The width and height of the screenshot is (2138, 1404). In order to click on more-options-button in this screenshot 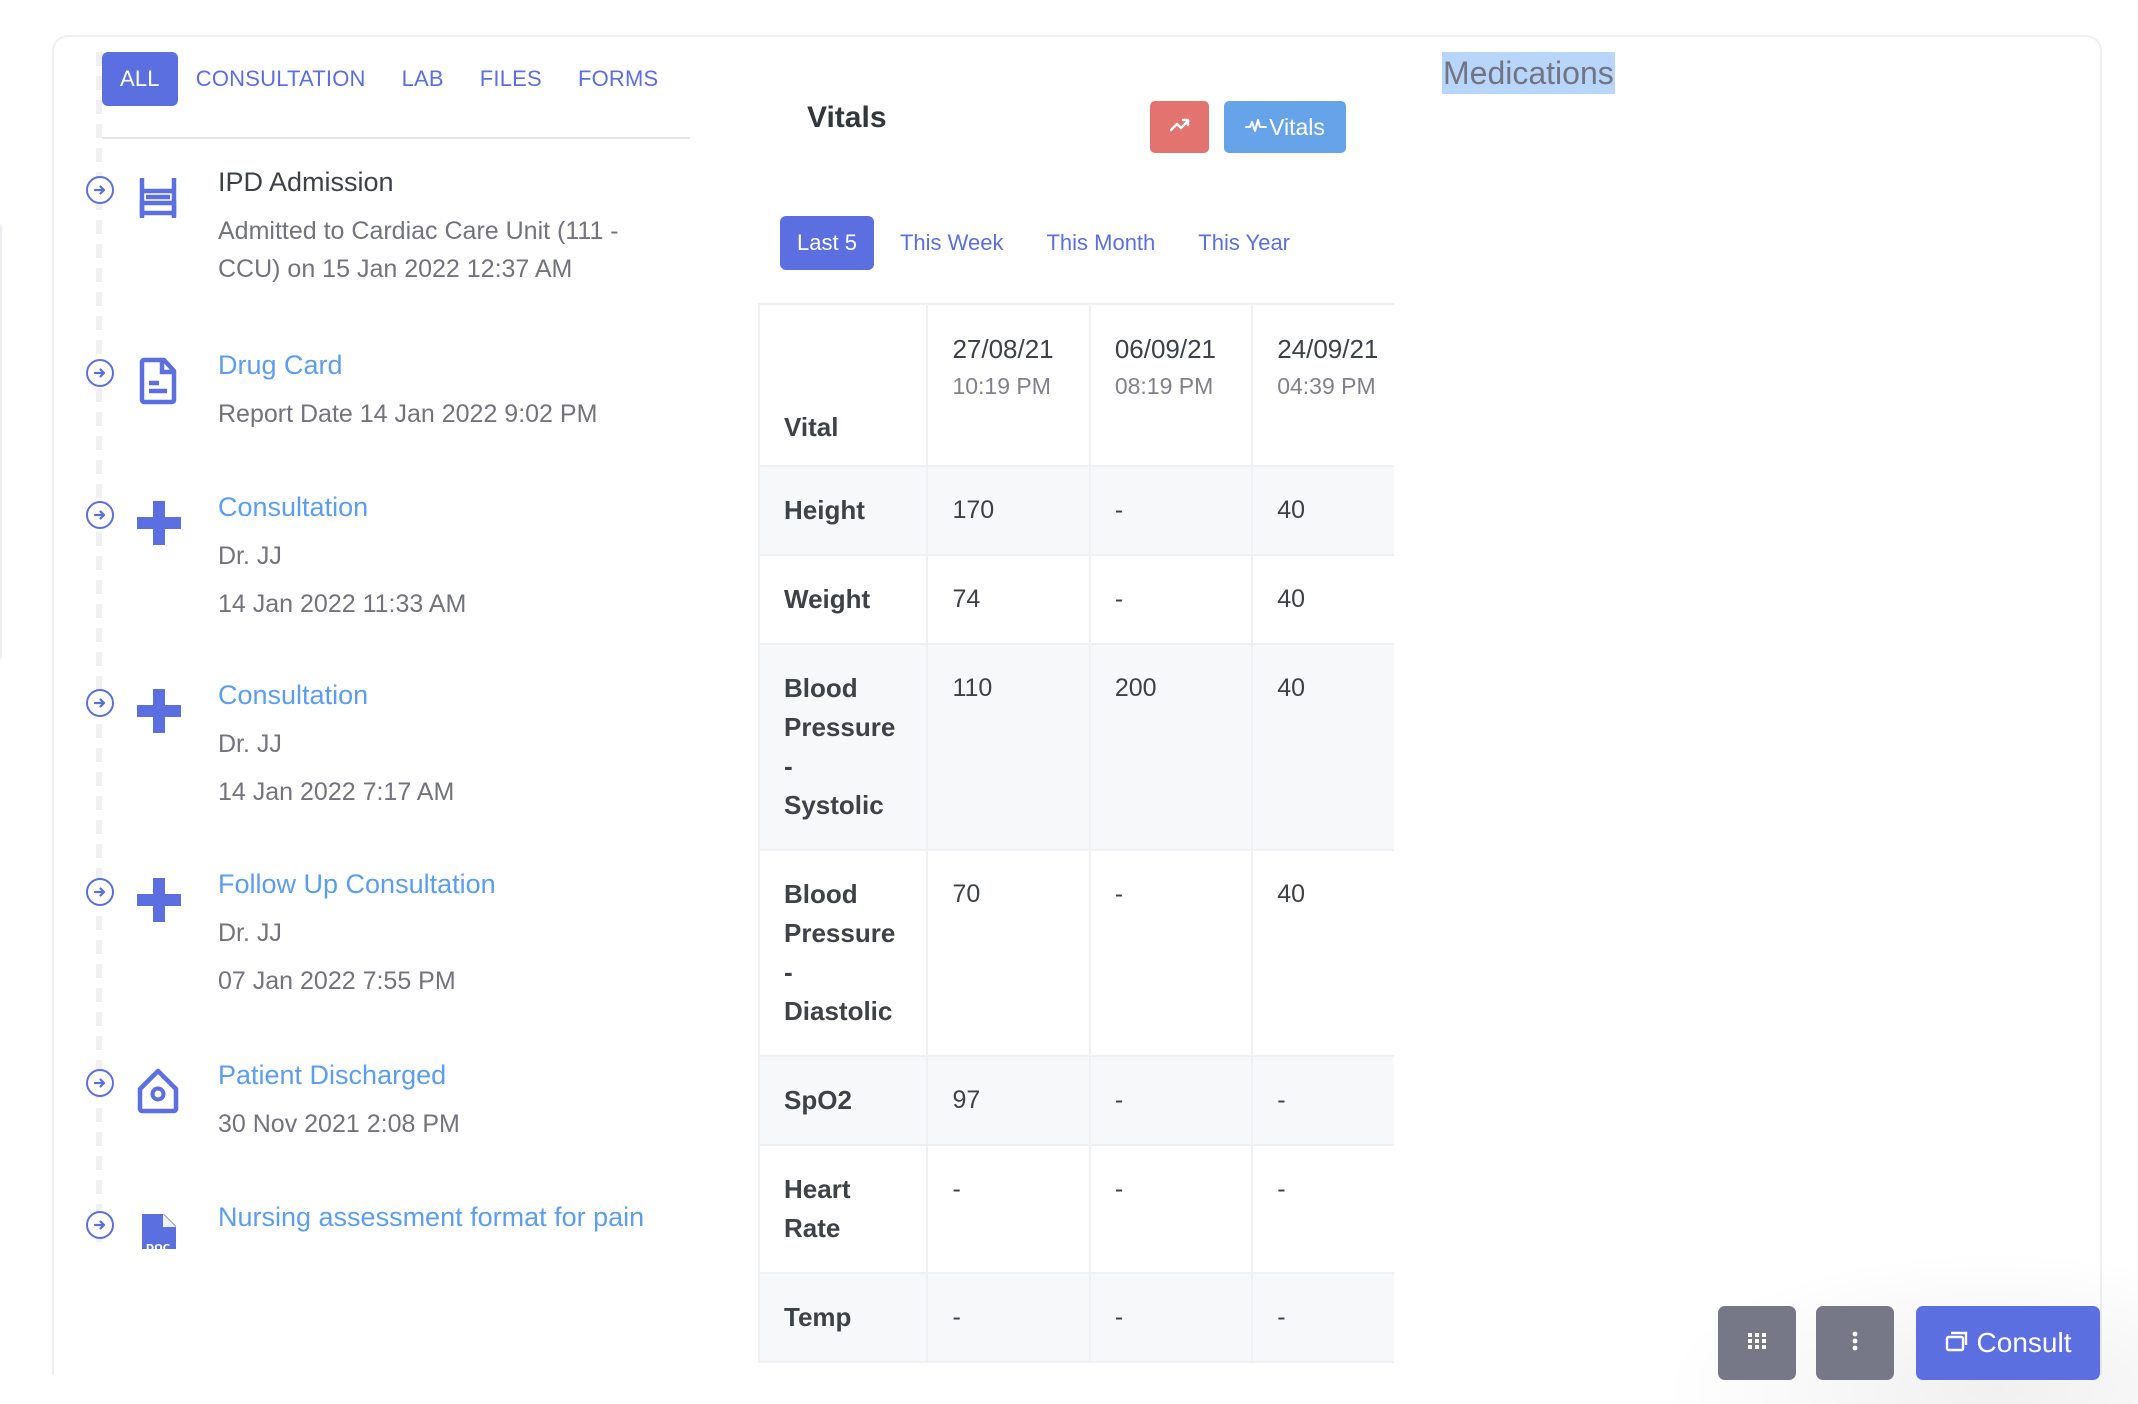, I will do `click(1855, 1343)`.